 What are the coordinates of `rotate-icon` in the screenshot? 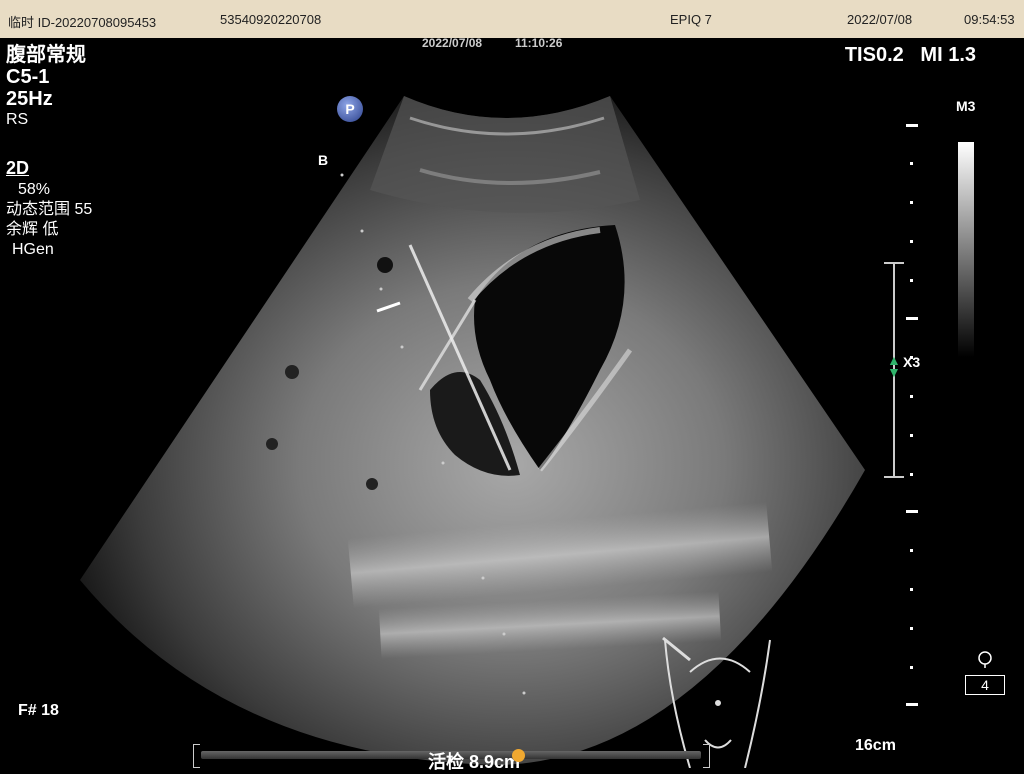 It's located at (985, 659).